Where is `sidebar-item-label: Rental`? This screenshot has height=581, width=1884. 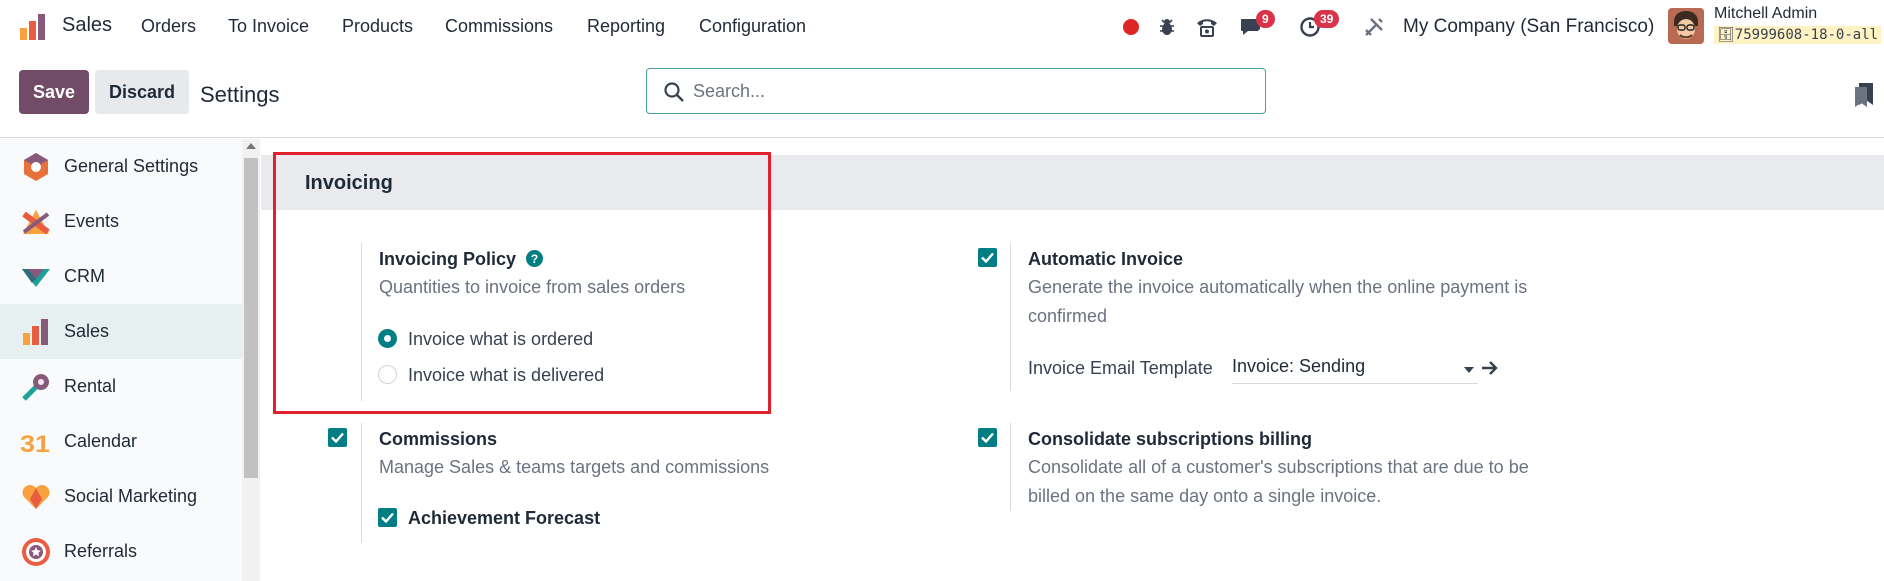 sidebar-item-label: Rental is located at coordinates (90, 386).